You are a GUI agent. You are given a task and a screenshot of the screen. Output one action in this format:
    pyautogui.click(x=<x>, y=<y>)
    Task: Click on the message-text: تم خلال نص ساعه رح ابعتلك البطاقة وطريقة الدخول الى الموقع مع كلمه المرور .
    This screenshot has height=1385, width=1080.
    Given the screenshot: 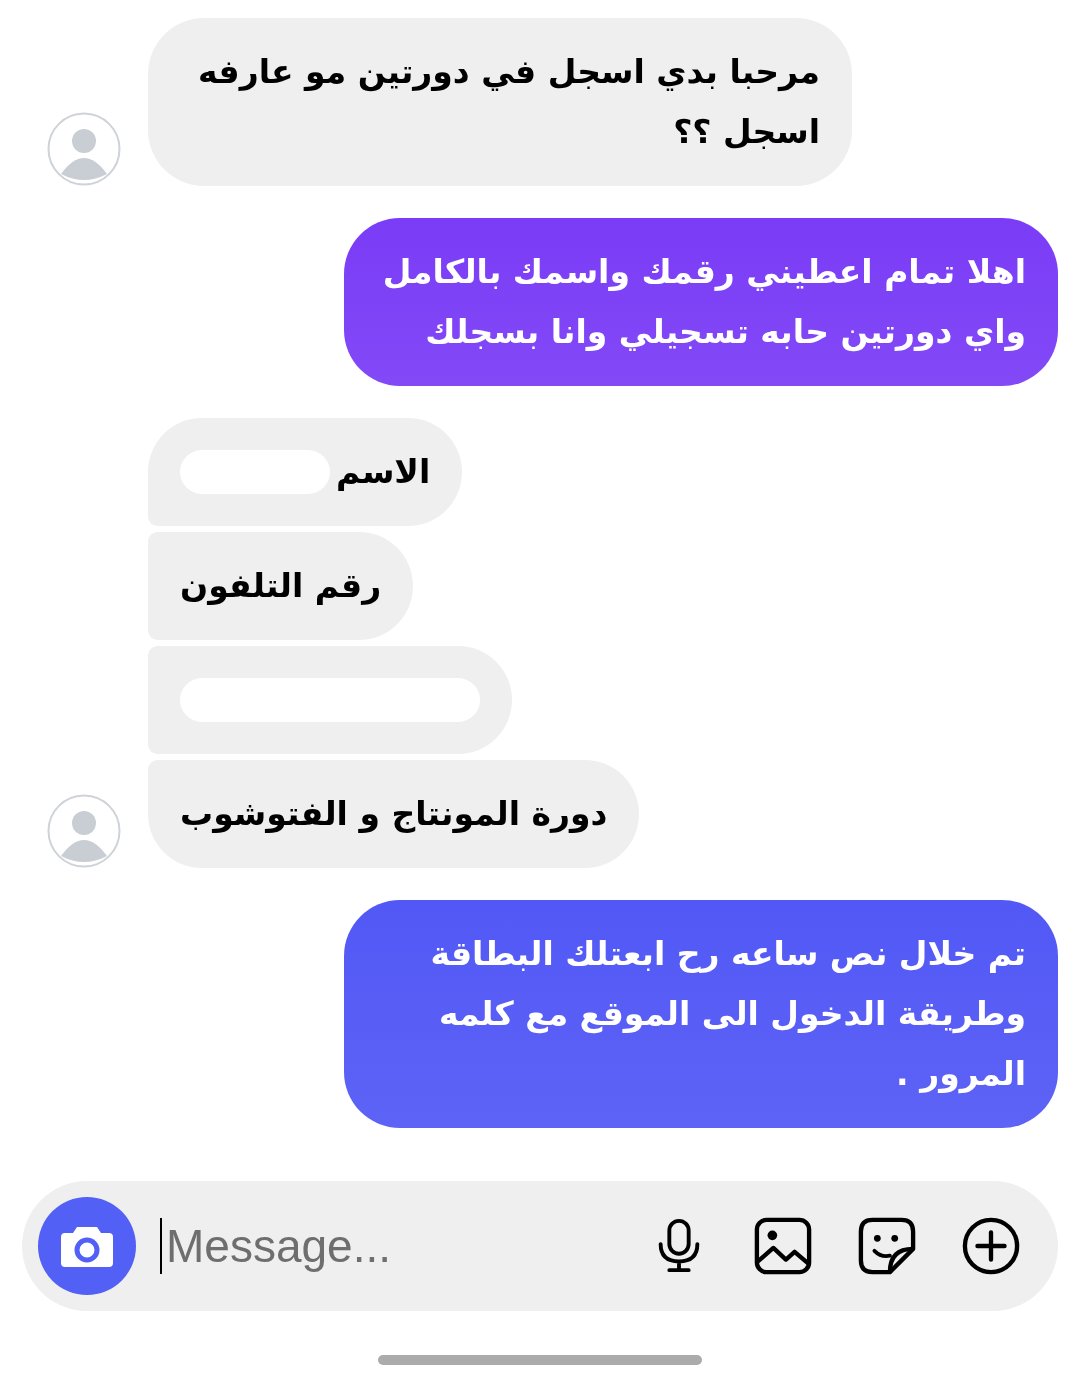 What is the action you would take?
    pyautogui.click(x=727, y=1014)
    